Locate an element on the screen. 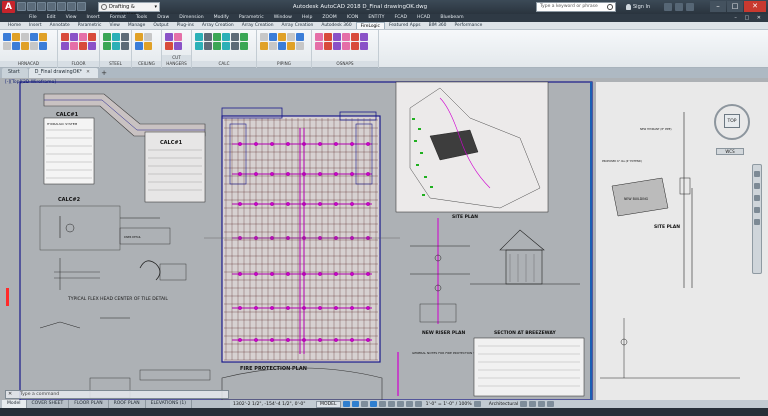 This screenshot has width=768, height=416. ribbon-tab-plug-ins: Plug-ins is located at coordinates (185, 25).